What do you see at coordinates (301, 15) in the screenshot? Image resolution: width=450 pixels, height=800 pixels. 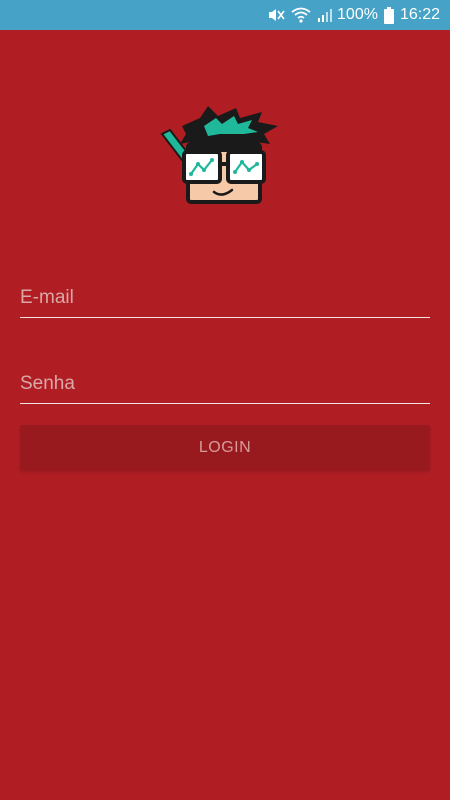 I see `wifi-icon` at bounding box center [301, 15].